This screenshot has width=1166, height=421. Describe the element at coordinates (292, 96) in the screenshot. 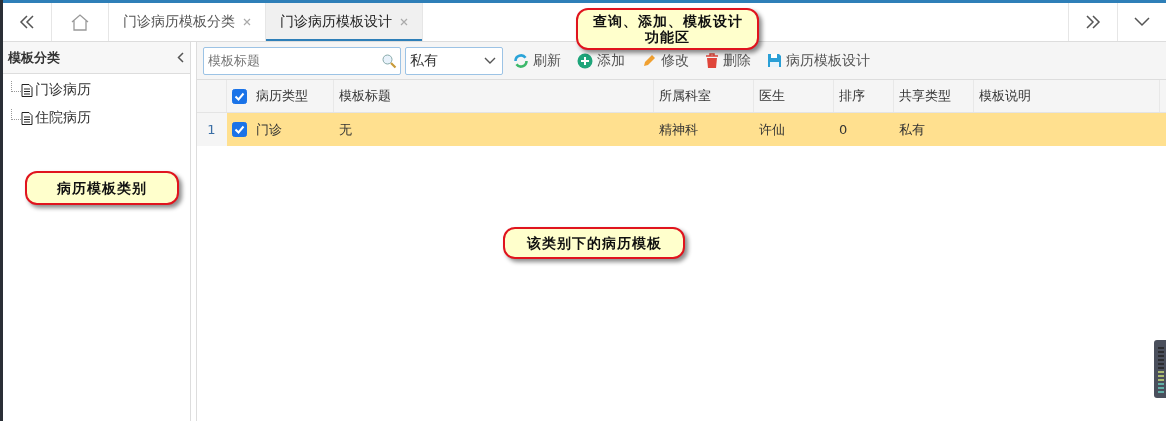

I see `column-header: 病历类型` at that location.